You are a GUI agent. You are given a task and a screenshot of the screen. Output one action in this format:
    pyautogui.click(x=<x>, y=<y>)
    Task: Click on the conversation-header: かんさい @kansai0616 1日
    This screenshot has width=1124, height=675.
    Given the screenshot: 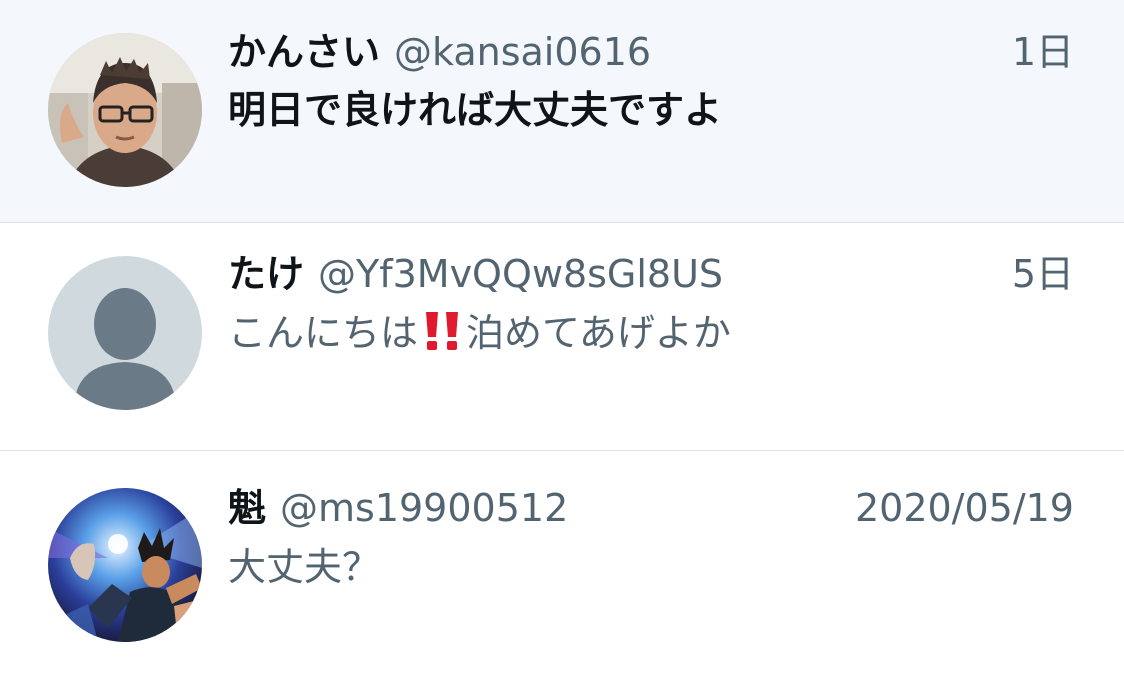 What is the action you would take?
    pyautogui.click(x=651, y=52)
    